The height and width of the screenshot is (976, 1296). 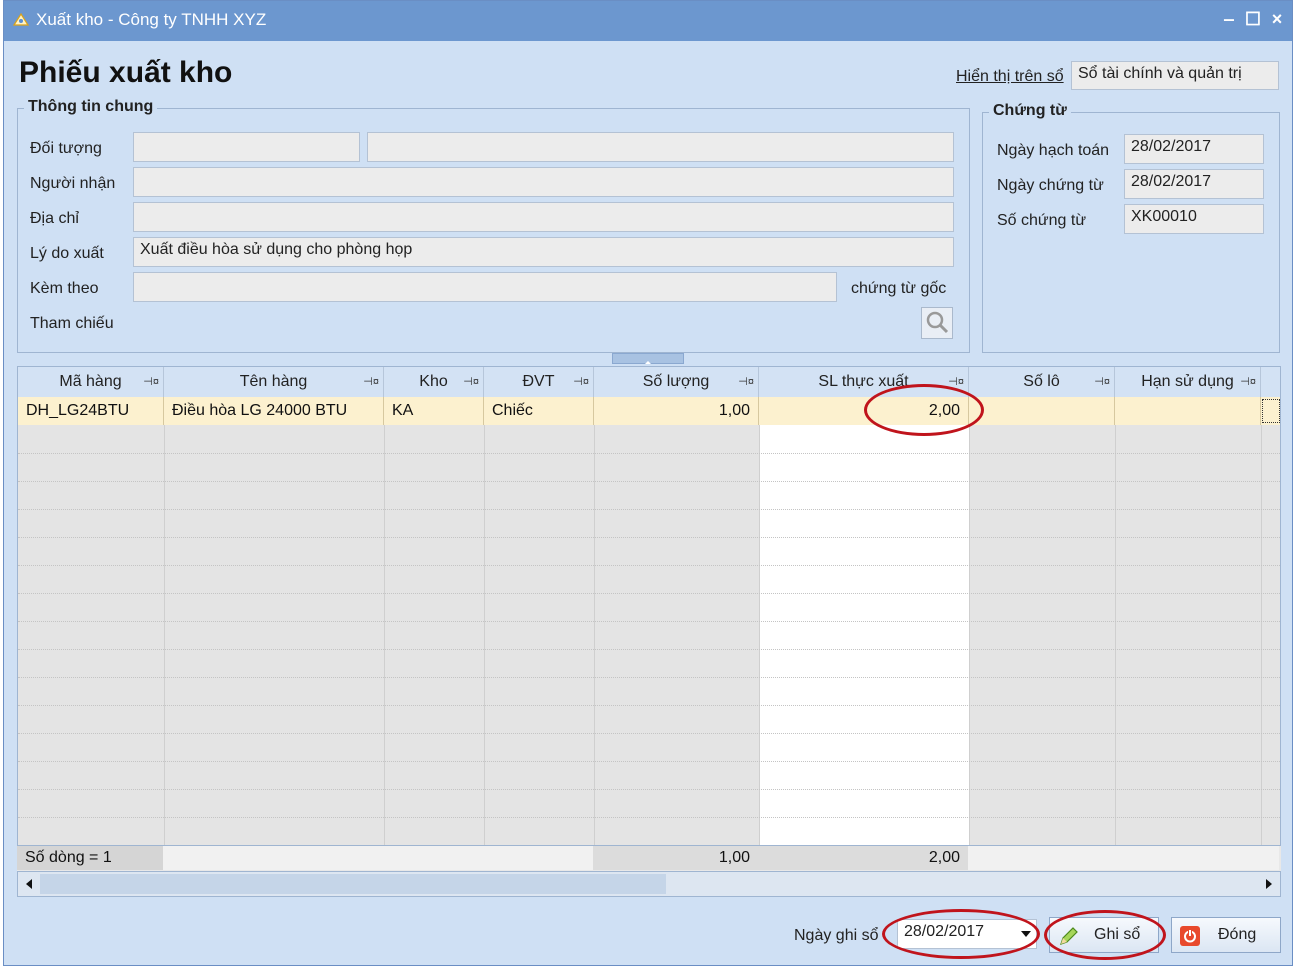 I want to click on dong-button: Đóng, so click(x=1226, y=935).